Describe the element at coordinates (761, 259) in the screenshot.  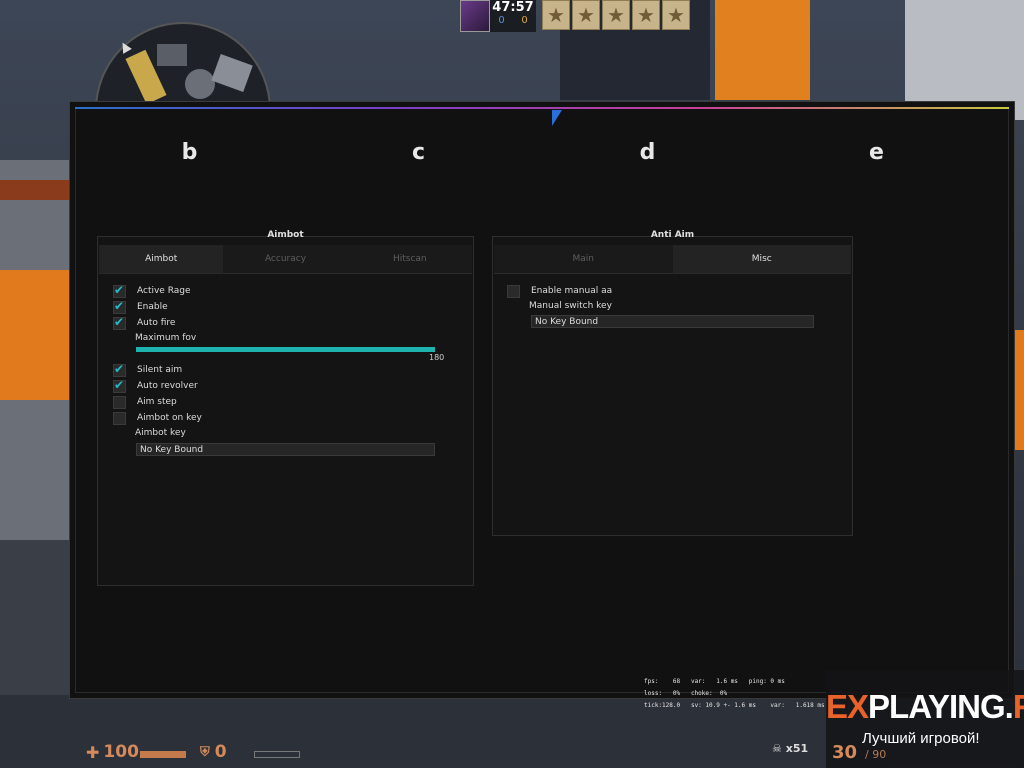
I see `subtab-misc: Misc` at that location.